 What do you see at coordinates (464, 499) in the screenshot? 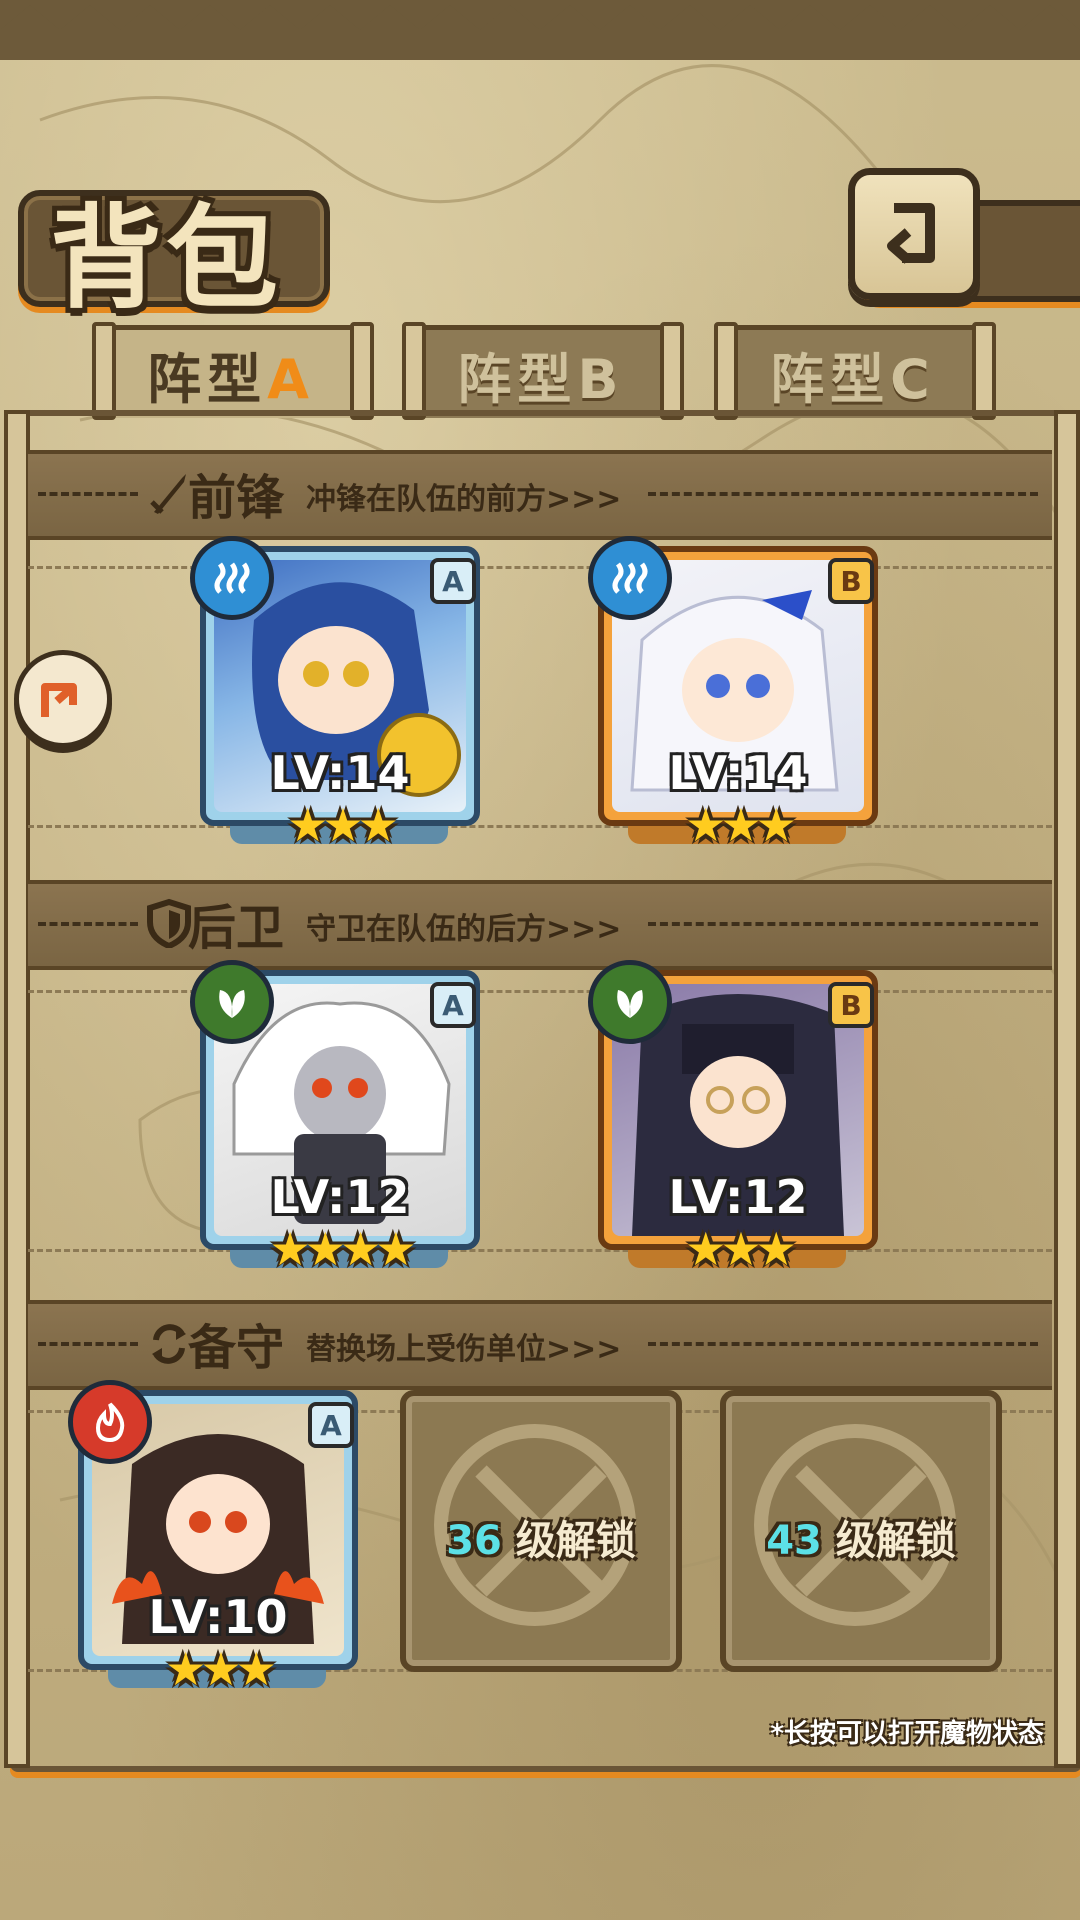
I see `section-front-desc: 冲锋在队伍的前方>>>` at bounding box center [464, 499].